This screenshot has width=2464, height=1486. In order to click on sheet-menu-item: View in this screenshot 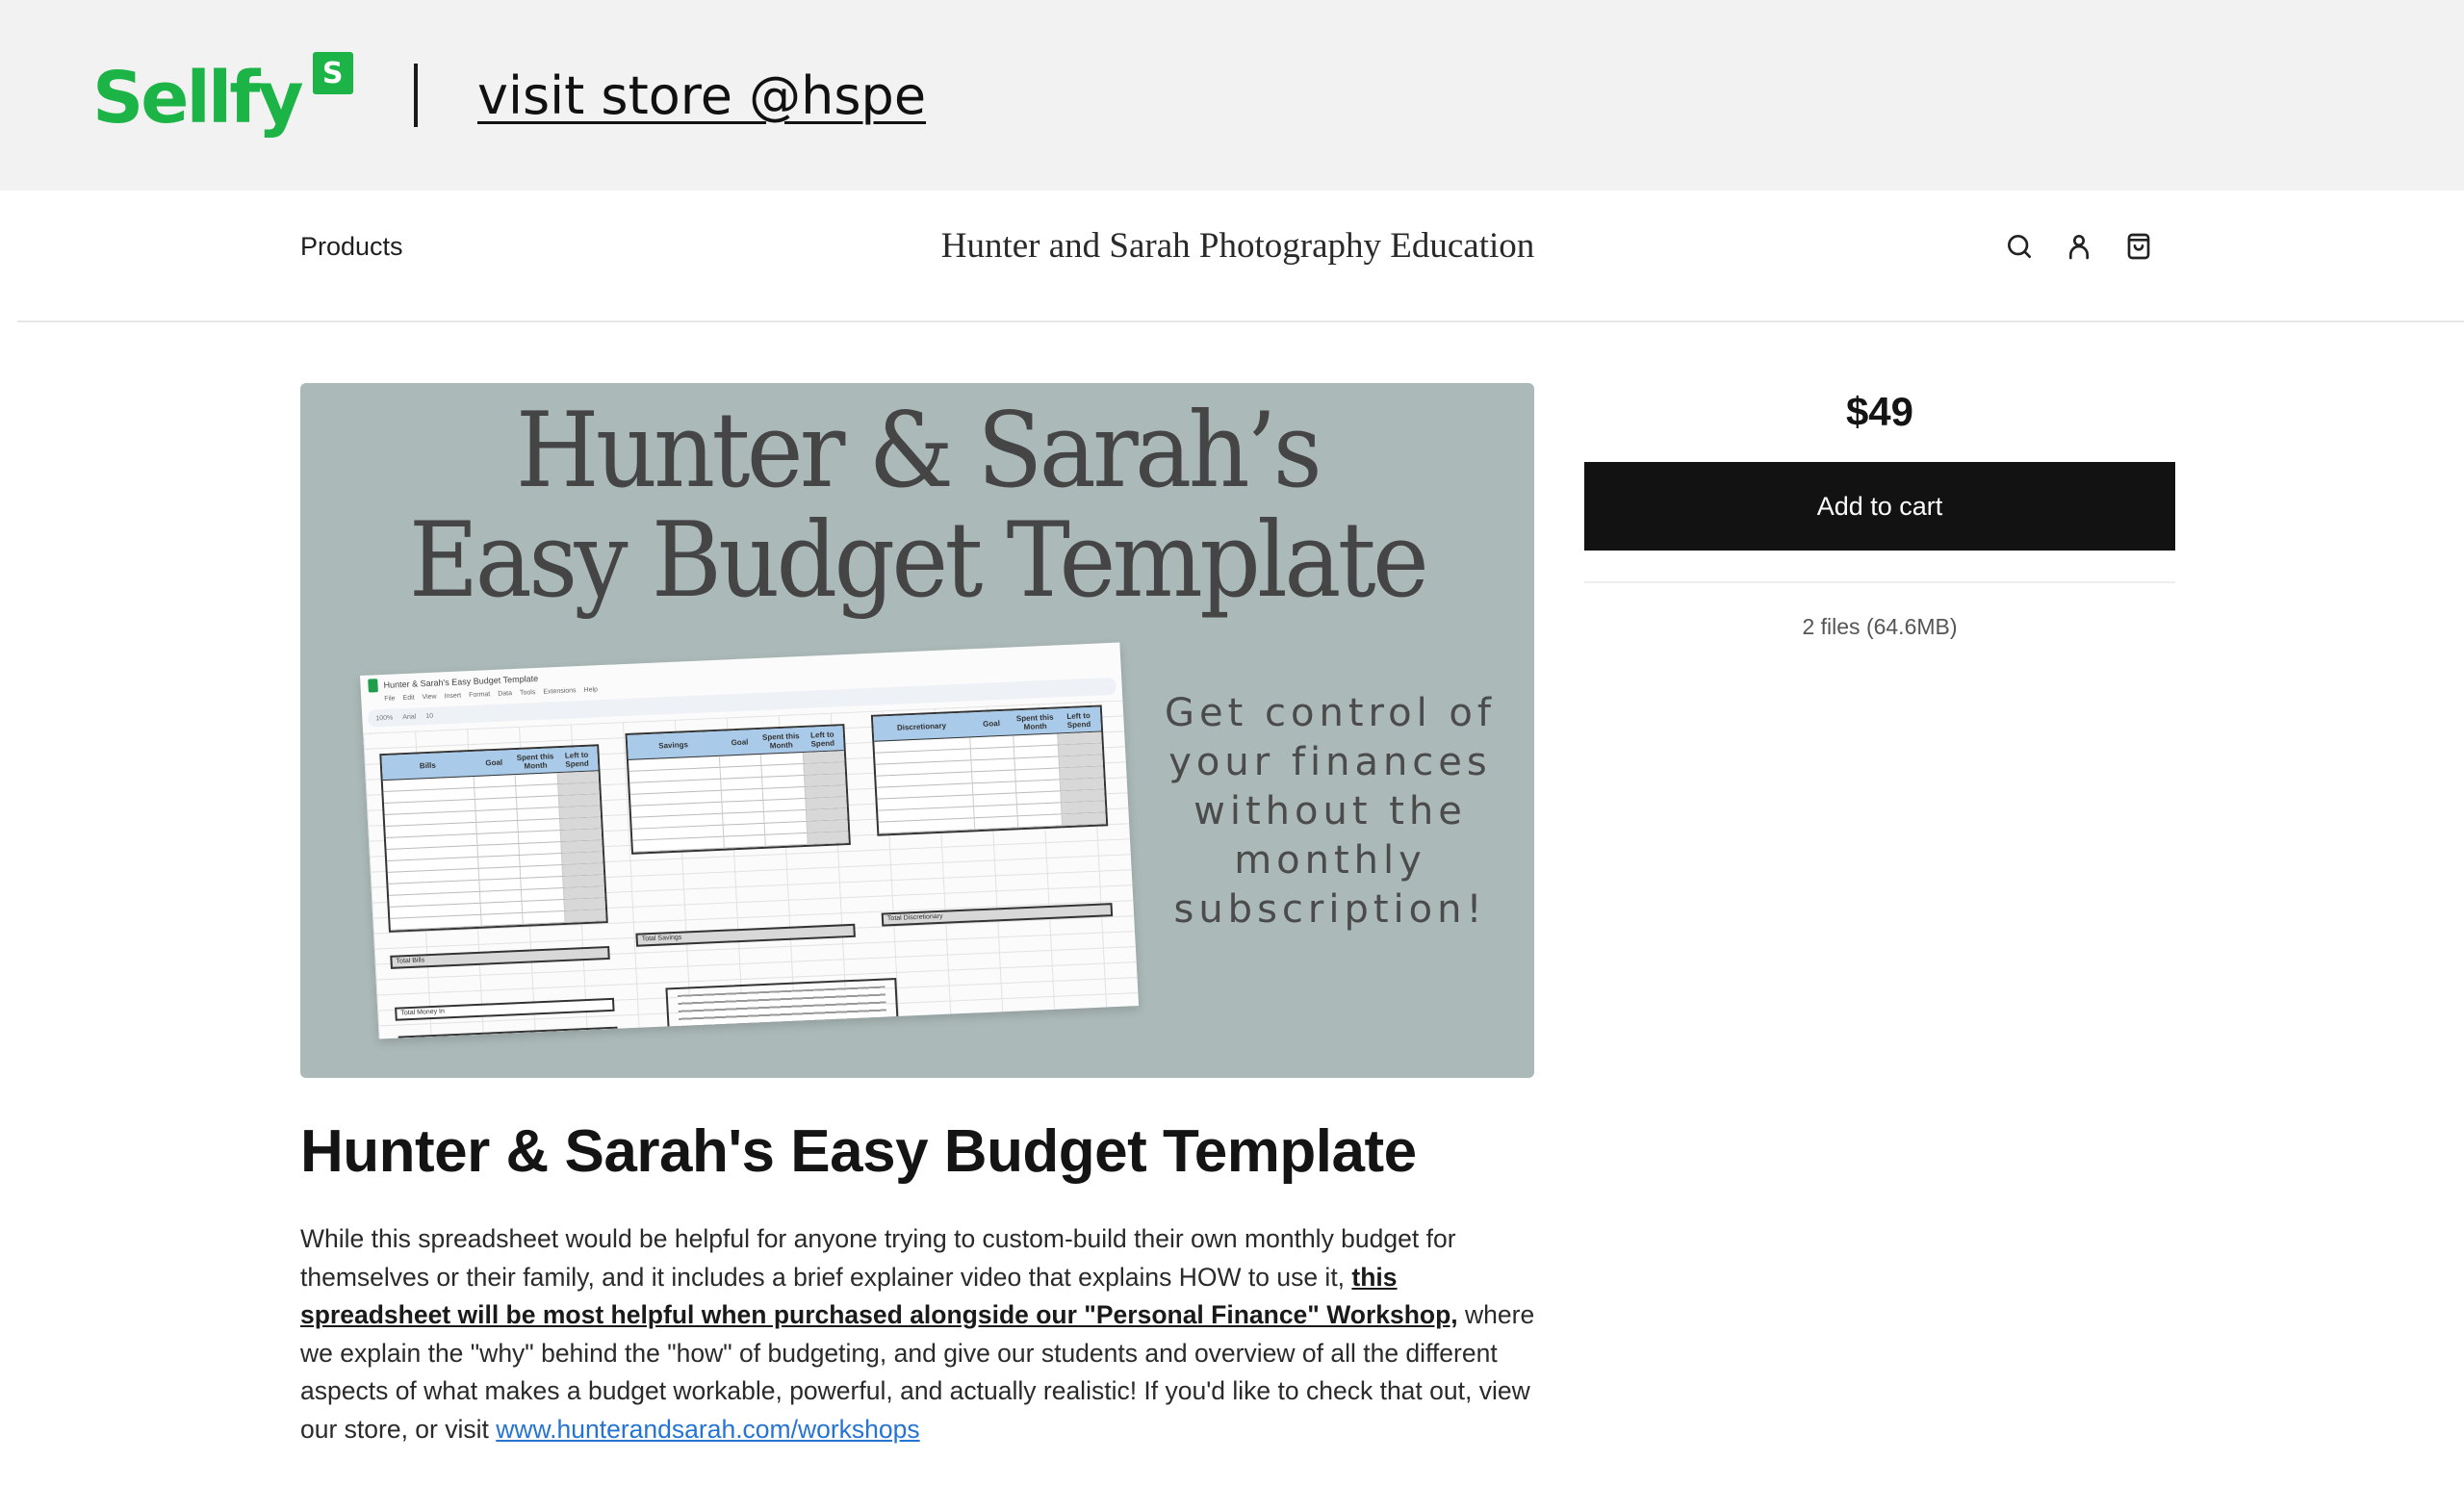, I will do `click(429, 697)`.